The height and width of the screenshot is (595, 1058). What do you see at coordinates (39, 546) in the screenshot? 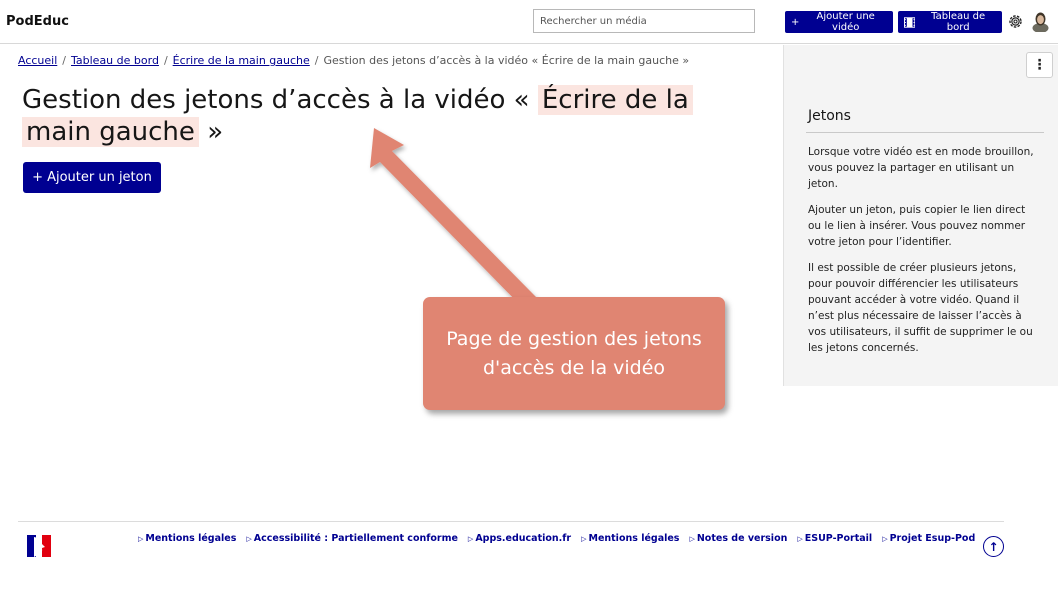
I see `marianne-logo-icon` at bounding box center [39, 546].